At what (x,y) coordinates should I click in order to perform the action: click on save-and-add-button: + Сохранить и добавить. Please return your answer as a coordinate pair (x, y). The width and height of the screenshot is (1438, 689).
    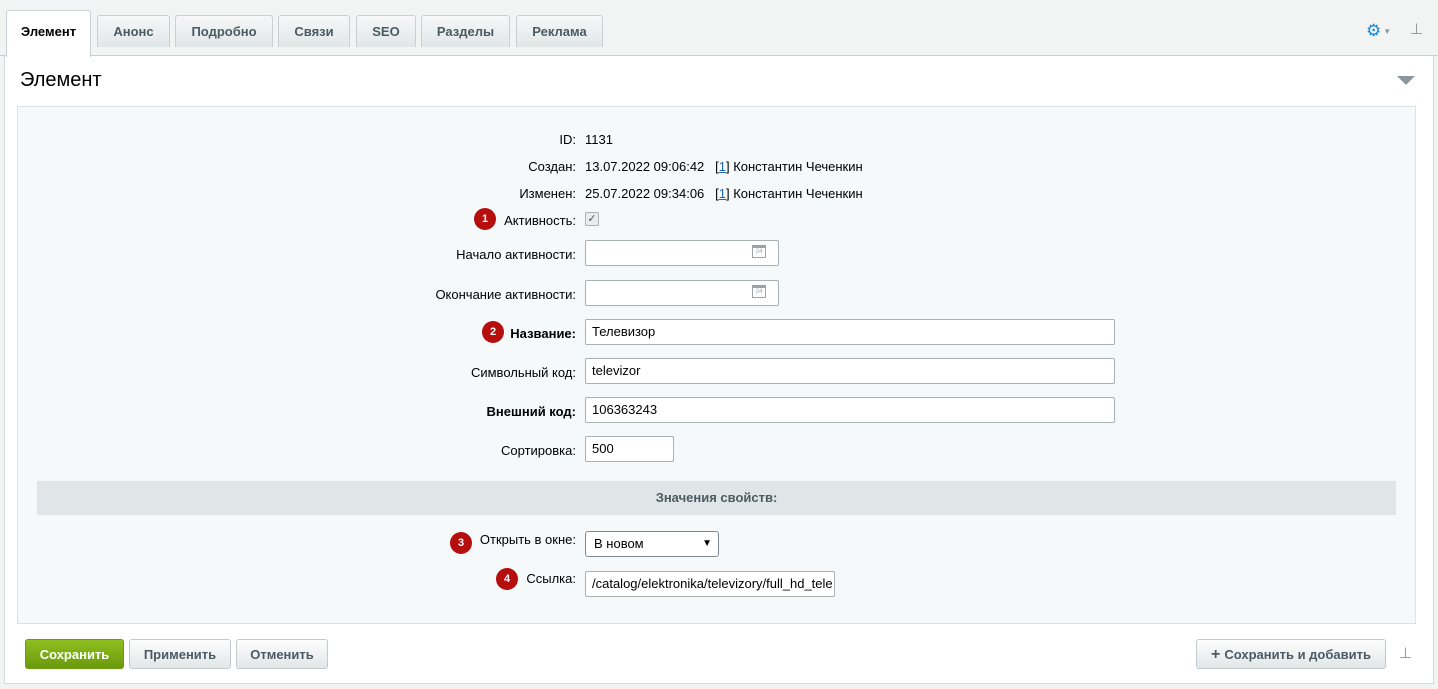
    Looking at the image, I should click on (1291, 654).